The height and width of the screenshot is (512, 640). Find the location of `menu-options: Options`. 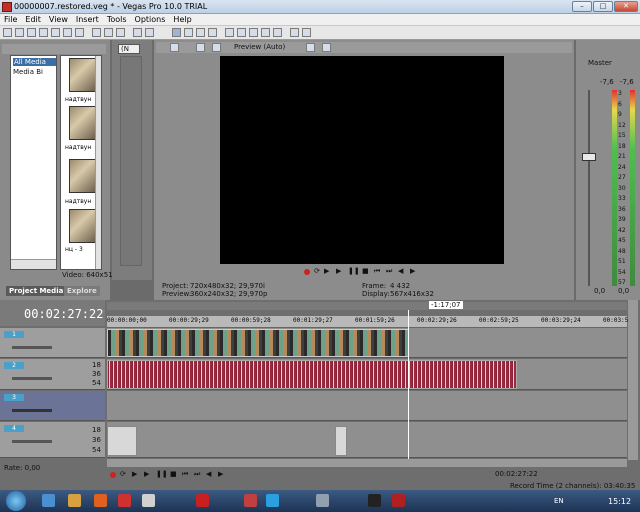

menu-options: Options is located at coordinates (150, 19).